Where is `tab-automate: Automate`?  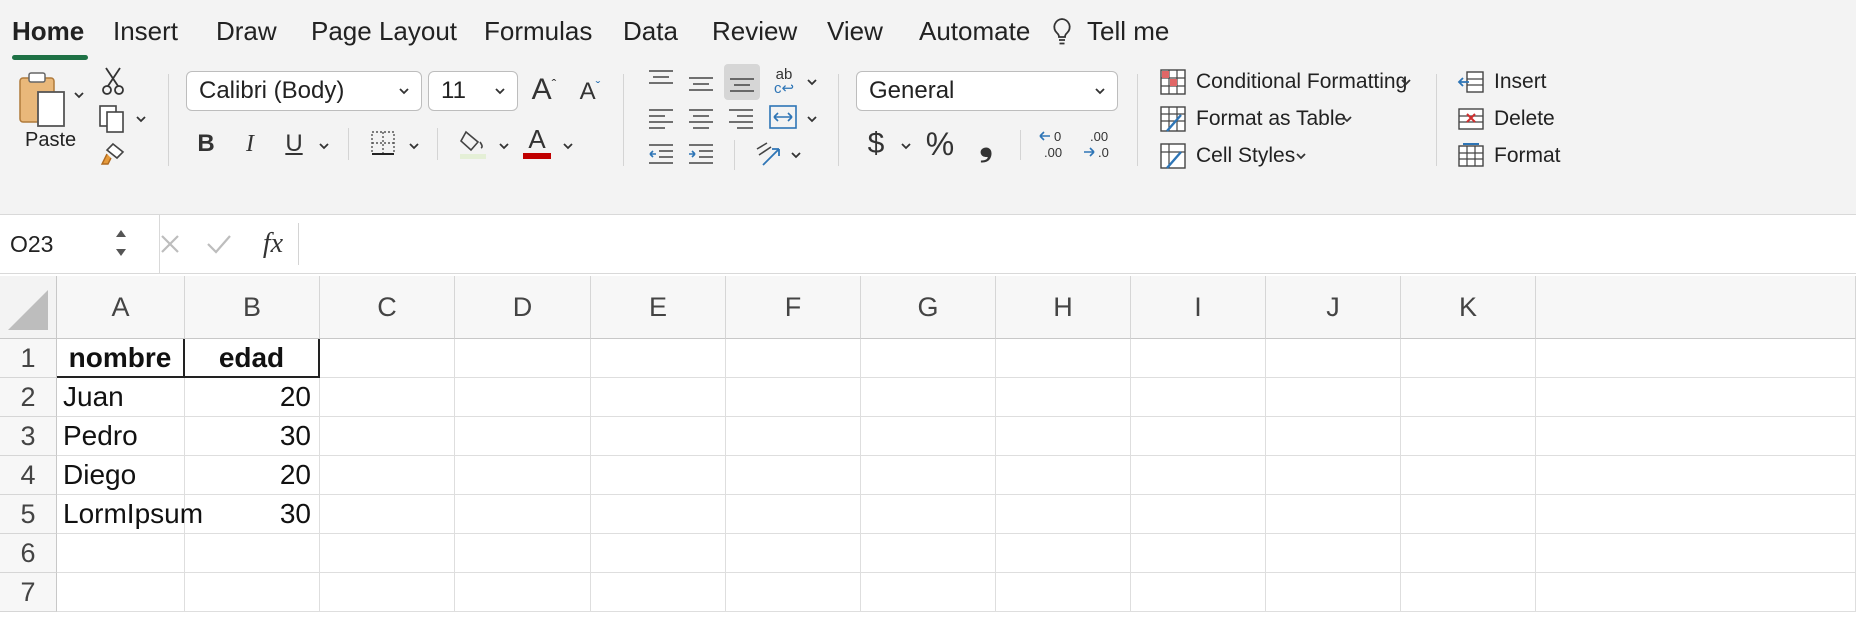
tab-automate: Automate is located at coordinates (974, 31).